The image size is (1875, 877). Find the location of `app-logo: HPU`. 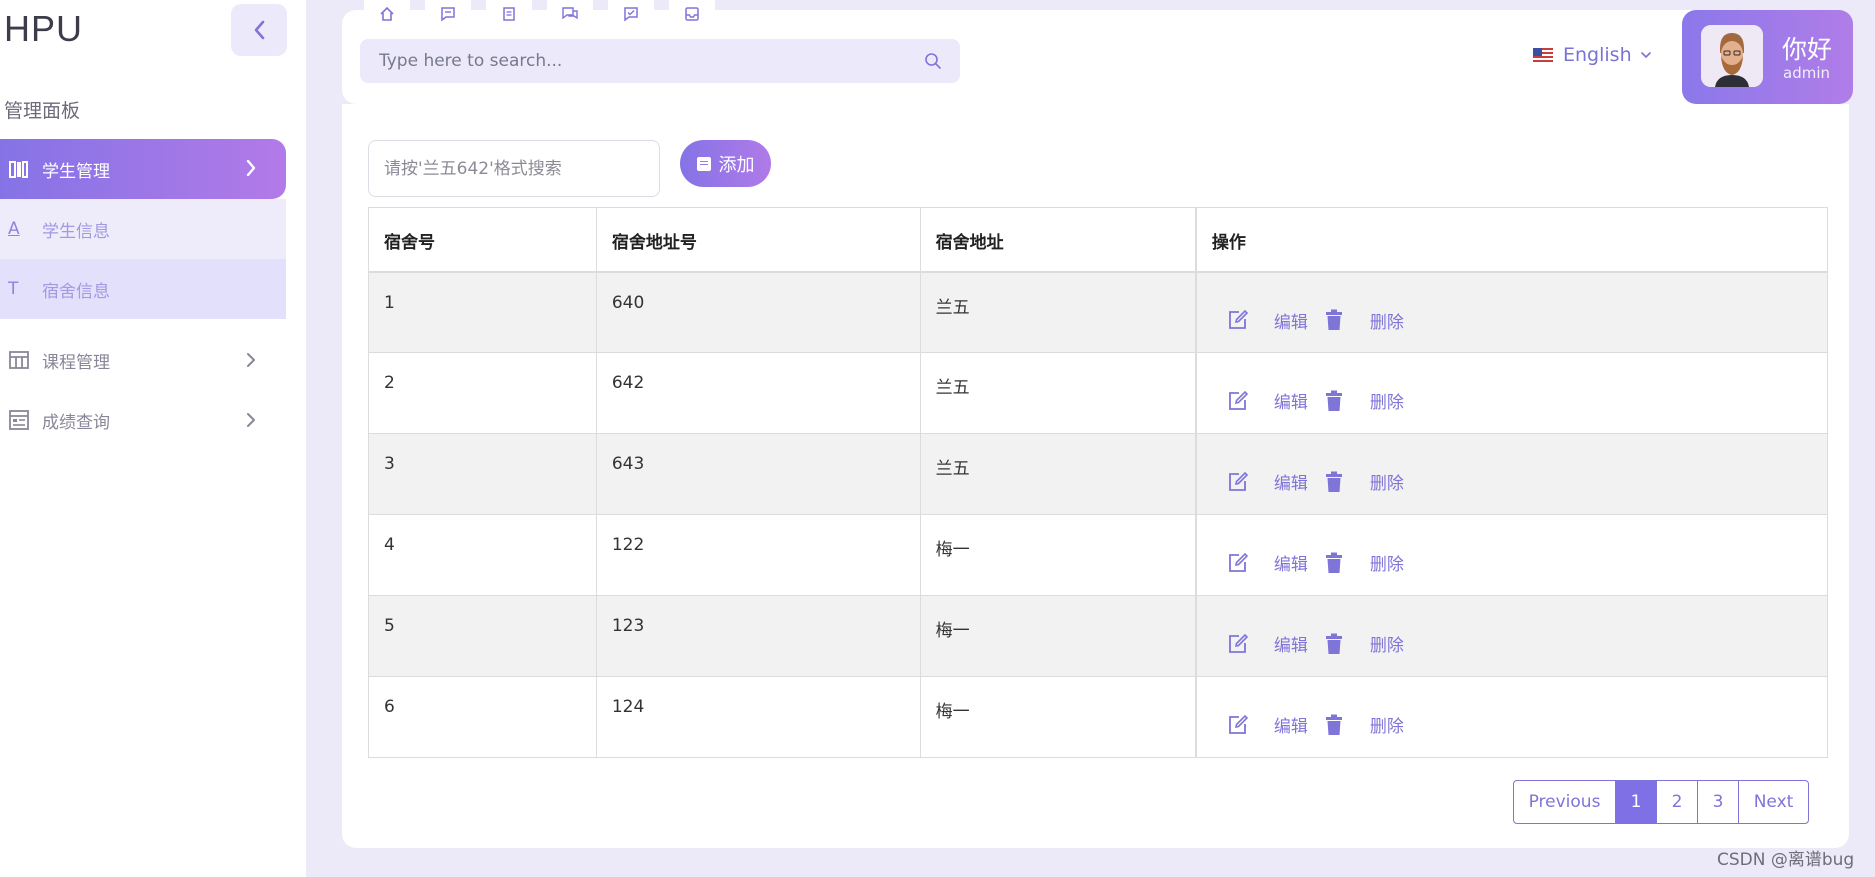

app-logo: HPU is located at coordinates (44, 28).